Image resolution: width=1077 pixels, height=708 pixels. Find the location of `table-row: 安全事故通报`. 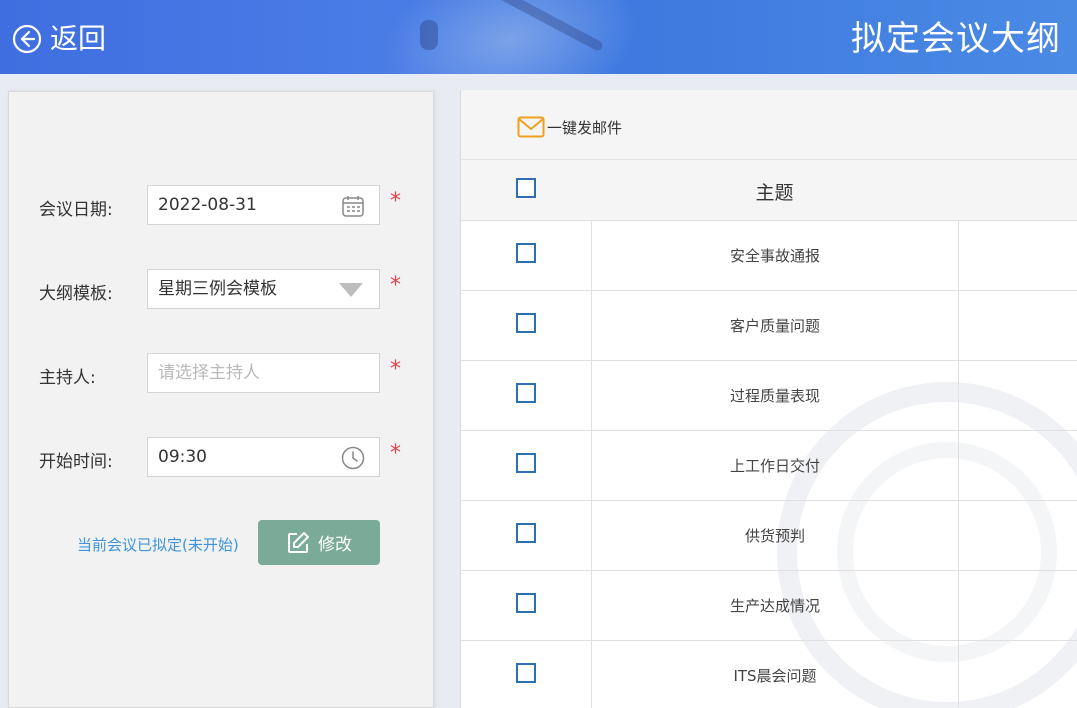

table-row: 安全事故通报 is located at coordinates (769, 256).